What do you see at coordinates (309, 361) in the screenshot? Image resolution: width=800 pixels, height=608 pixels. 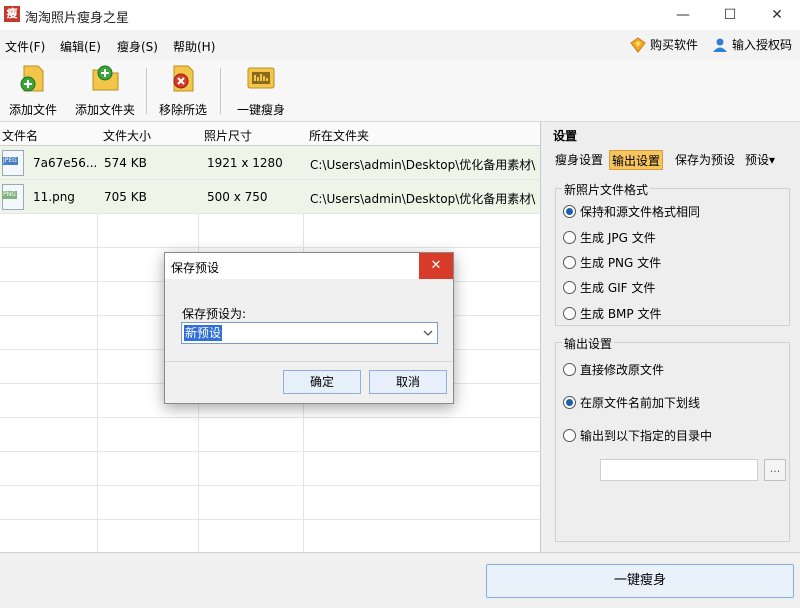 I see `dialog-divider` at bounding box center [309, 361].